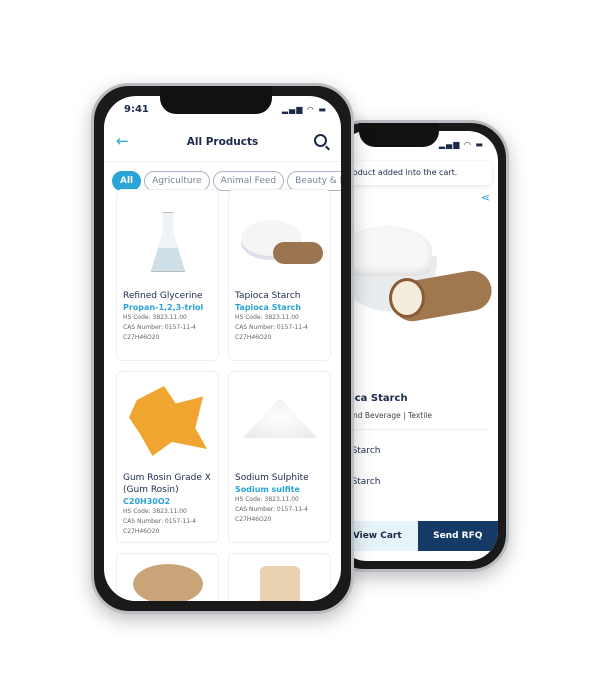 This screenshot has height=695, width=600. Describe the element at coordinates (314, 181) in the screenshot. I see `chip-beauty: Beauty & Personal Care` at that location.